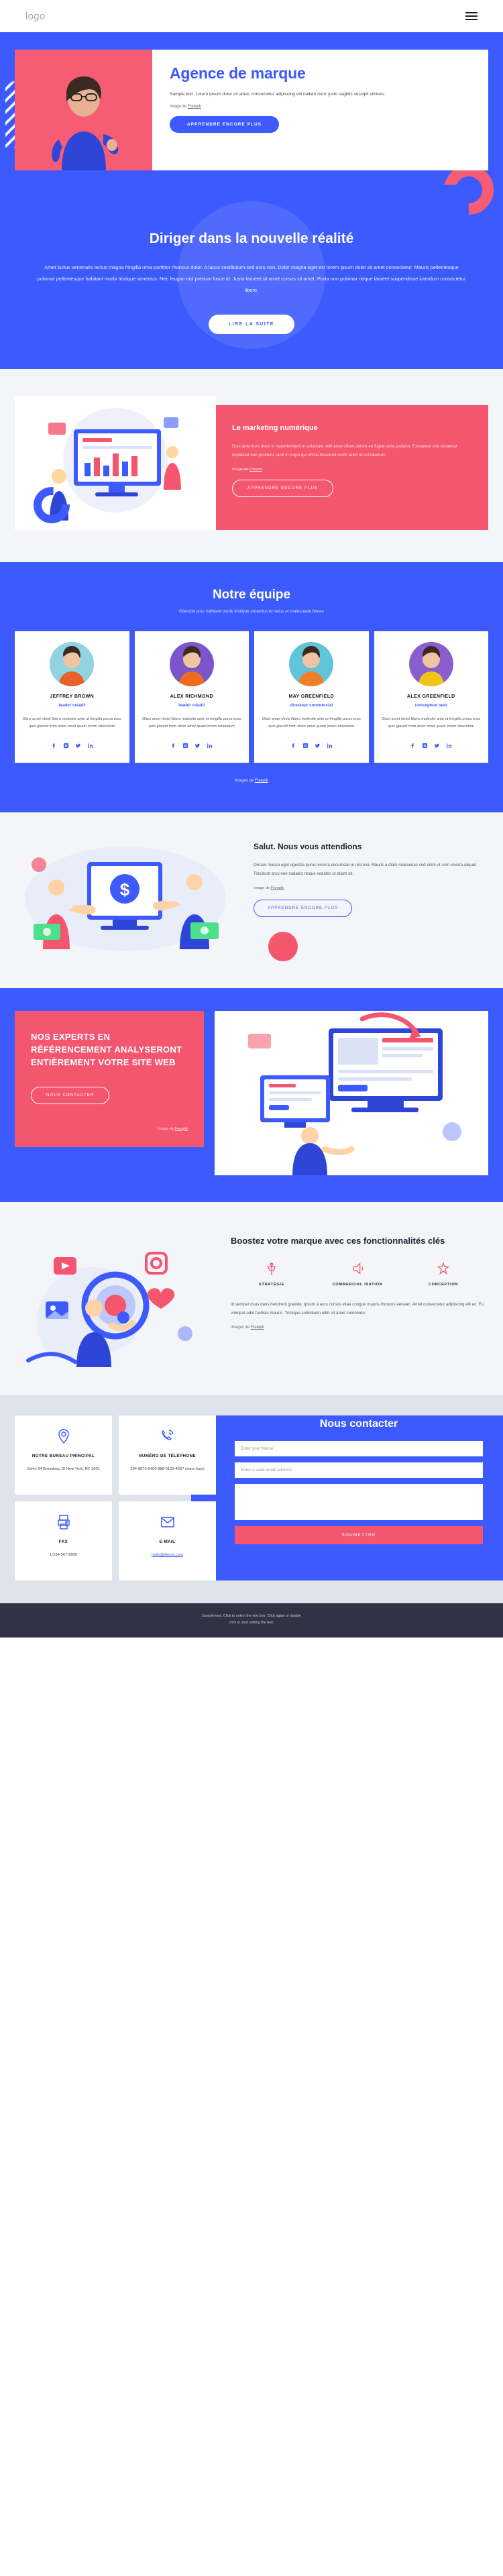 This screenshot has width=503, height=2576. I want to click on features-image-credit: Images de Freepik, so click(357, 1328).